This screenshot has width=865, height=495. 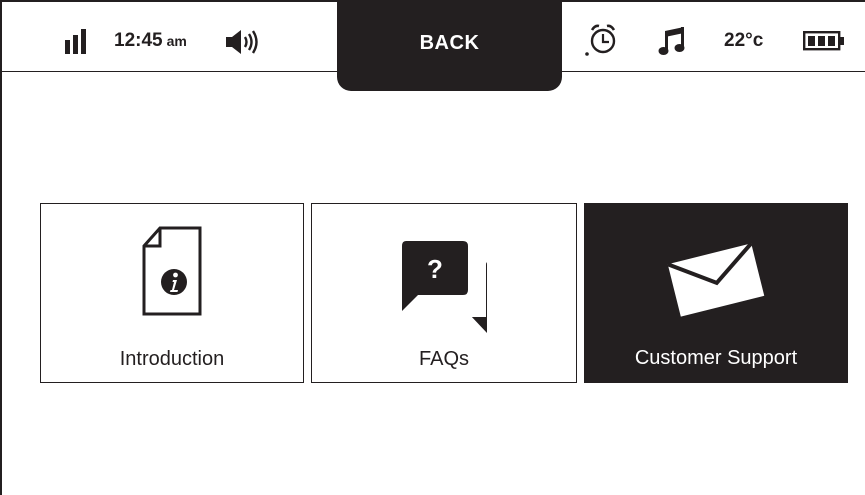 What do you see at coordinates (444, 289) in the screenshot?
I see `faq-chat-icon: ?` at bounding box center [444, 289].